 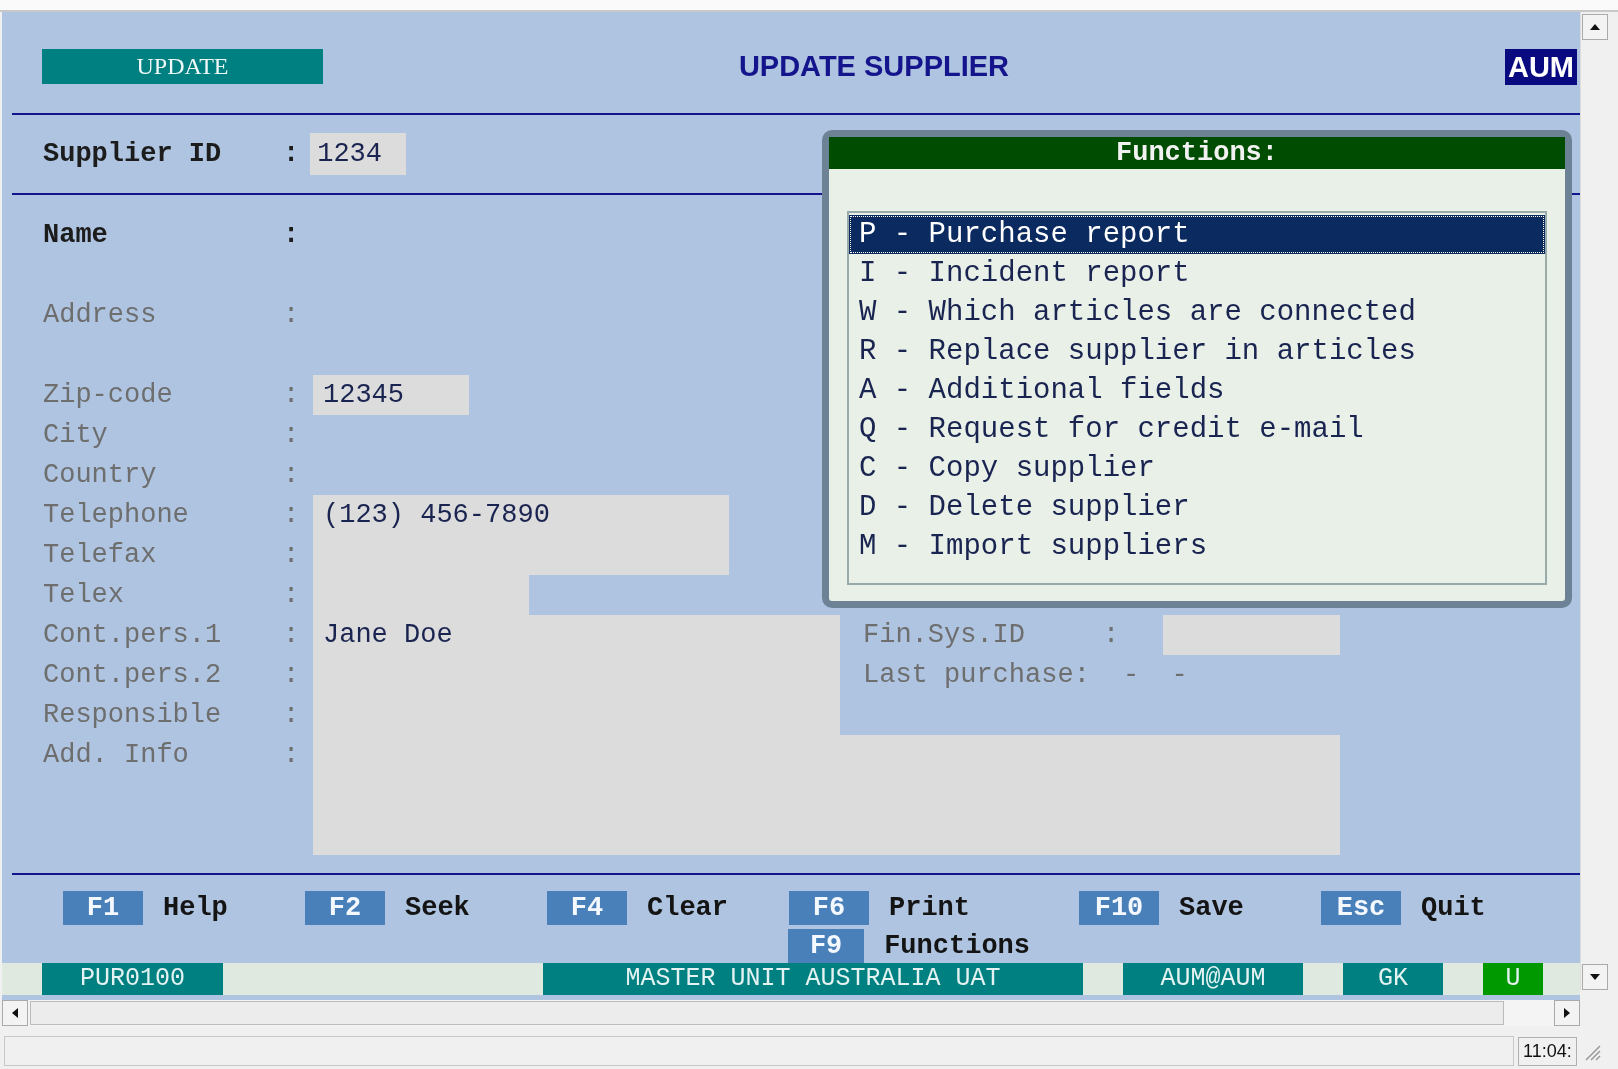 What do you see at coordinates (1513, 979) in the screenshot?
I see `status-segment: U` at bounding box center [1513, 979].